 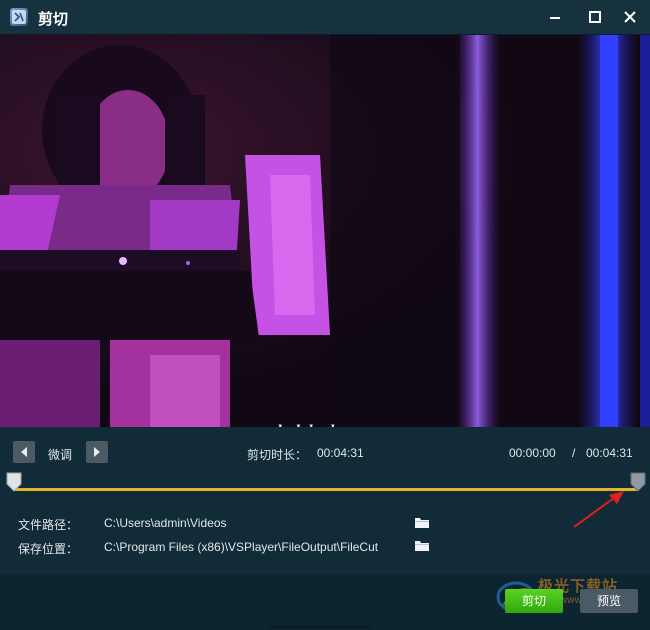 I want to click on bottom-grip, so click(x=320, y=627).